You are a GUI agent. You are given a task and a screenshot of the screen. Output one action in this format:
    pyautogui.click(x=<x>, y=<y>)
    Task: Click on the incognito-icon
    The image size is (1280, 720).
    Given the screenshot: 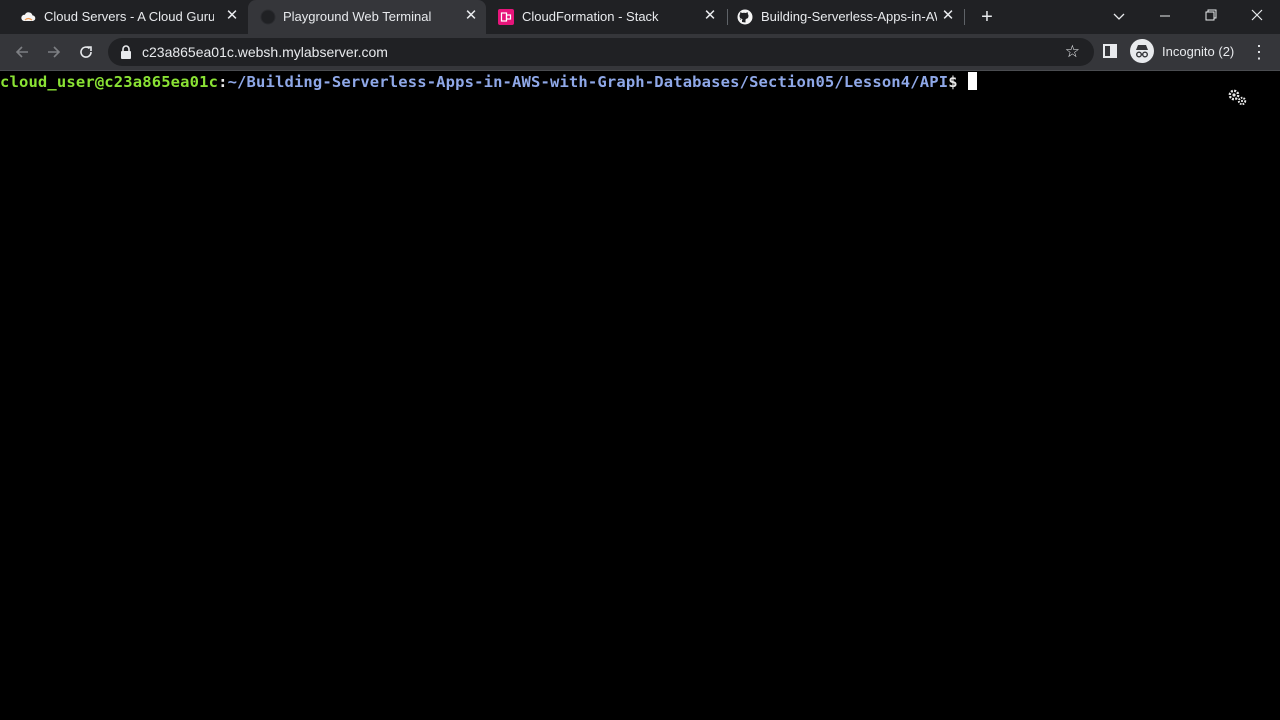 What is the action you would take?
    pyautogui.click(x=1142, y=51)
    